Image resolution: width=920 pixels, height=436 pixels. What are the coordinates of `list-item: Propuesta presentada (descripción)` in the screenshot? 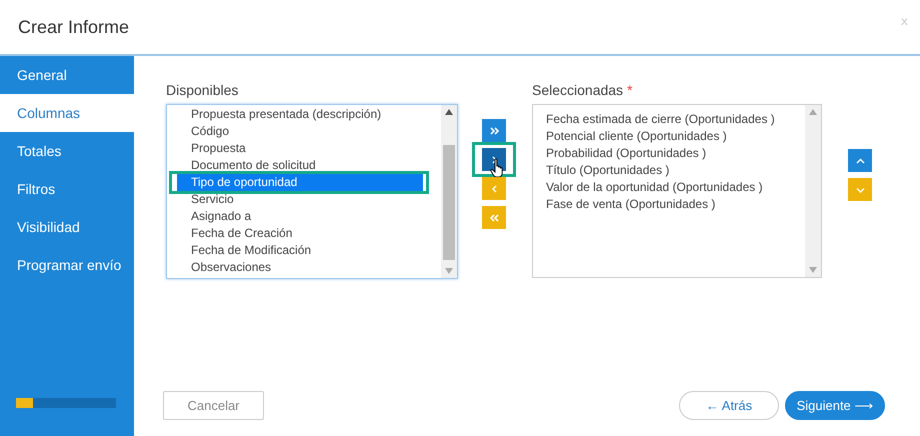 It's located at (304, 114).